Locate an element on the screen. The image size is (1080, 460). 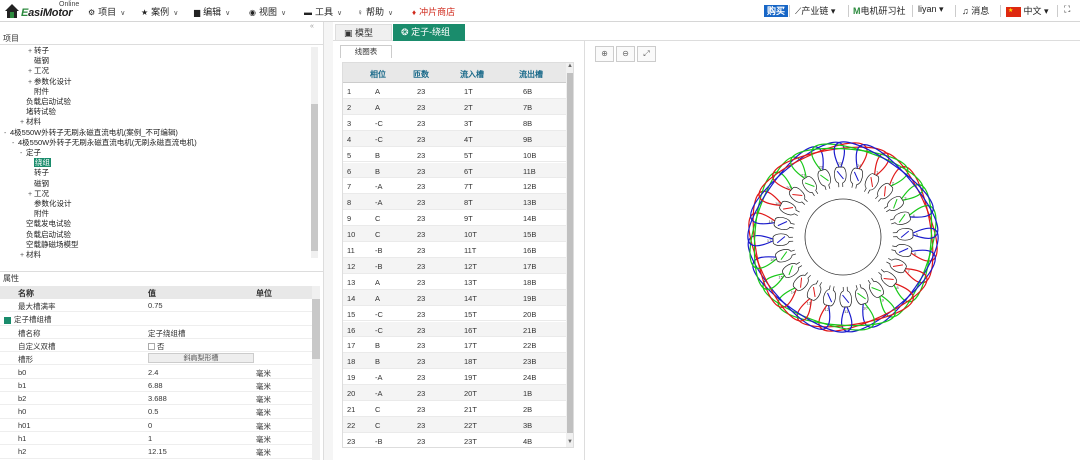
table-row: 22 C 23 22T 3B is located at coordinates (454, 424).